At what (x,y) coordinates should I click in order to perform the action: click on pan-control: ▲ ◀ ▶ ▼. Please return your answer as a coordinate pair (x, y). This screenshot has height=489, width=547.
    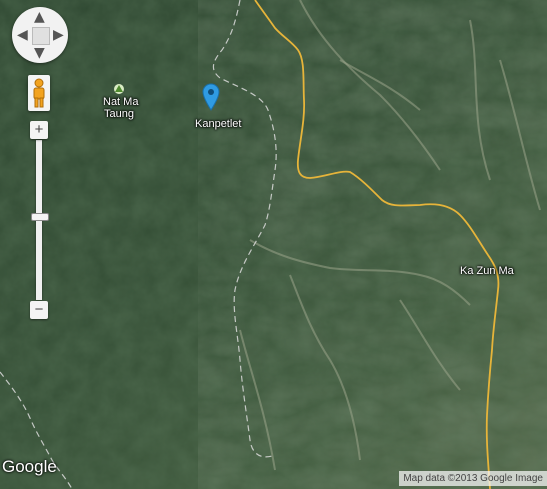
    Looking at the image, I should click on (40, 35).